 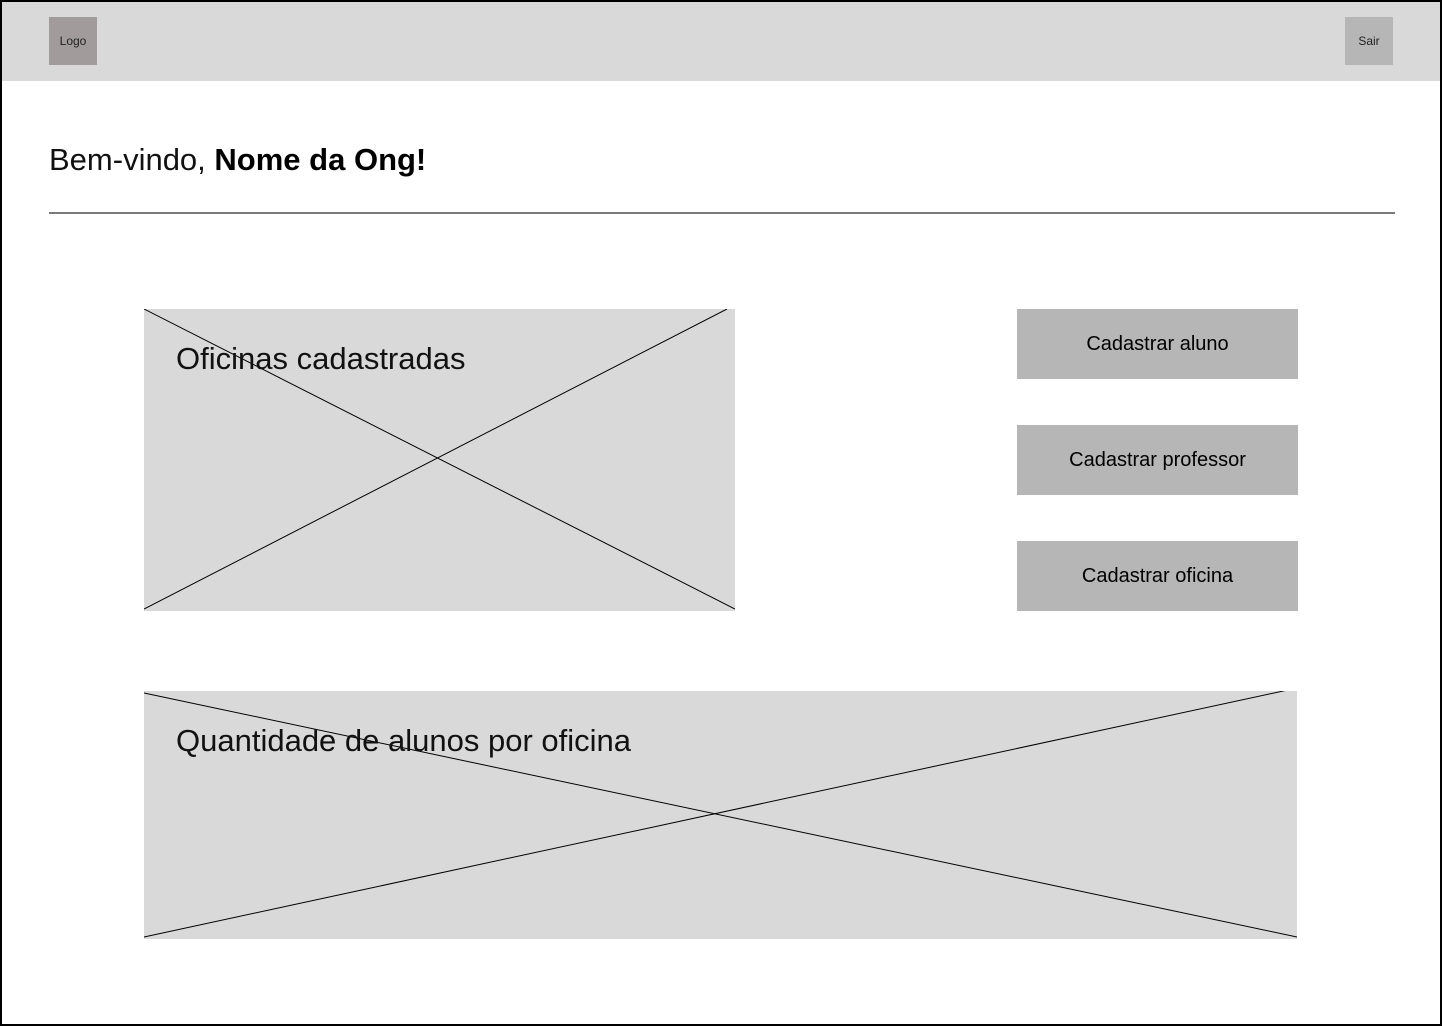 I want to click on cadastrar-professor-button: Cadastrar professor, so click(x=1157, y=460).